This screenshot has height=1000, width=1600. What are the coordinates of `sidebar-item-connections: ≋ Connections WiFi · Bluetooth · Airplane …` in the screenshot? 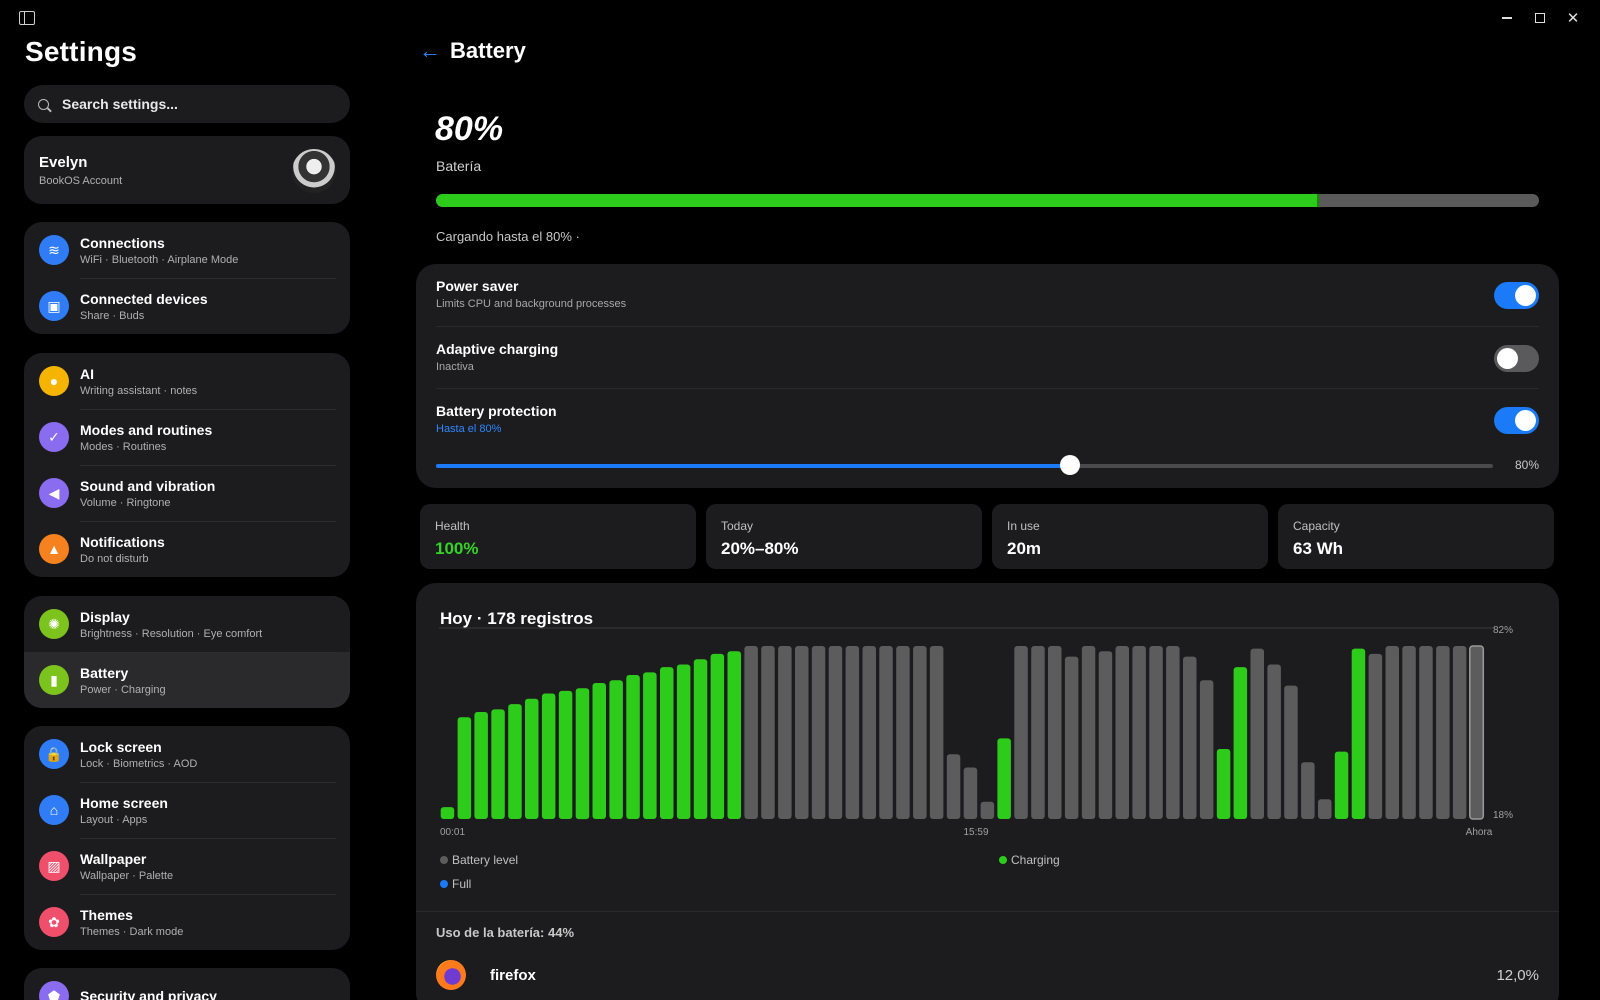 It's located at (187, 250).